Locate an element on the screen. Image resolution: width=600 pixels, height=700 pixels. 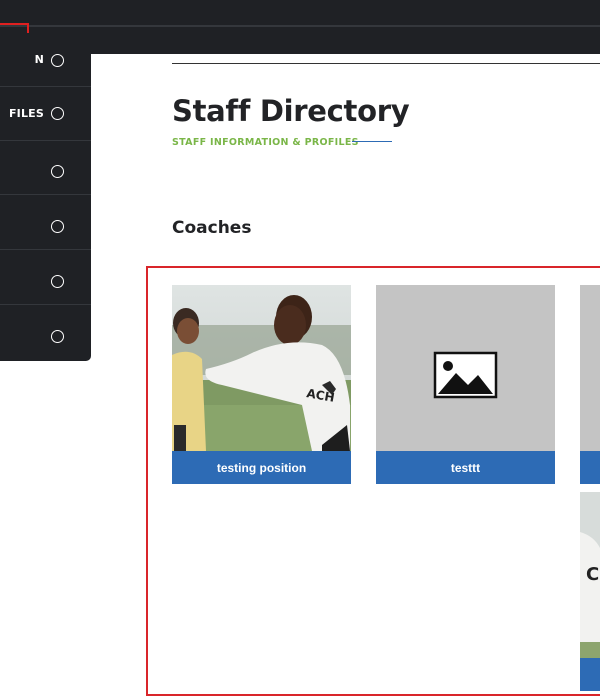
staff-photo: C is located at coordinates (590, 575).